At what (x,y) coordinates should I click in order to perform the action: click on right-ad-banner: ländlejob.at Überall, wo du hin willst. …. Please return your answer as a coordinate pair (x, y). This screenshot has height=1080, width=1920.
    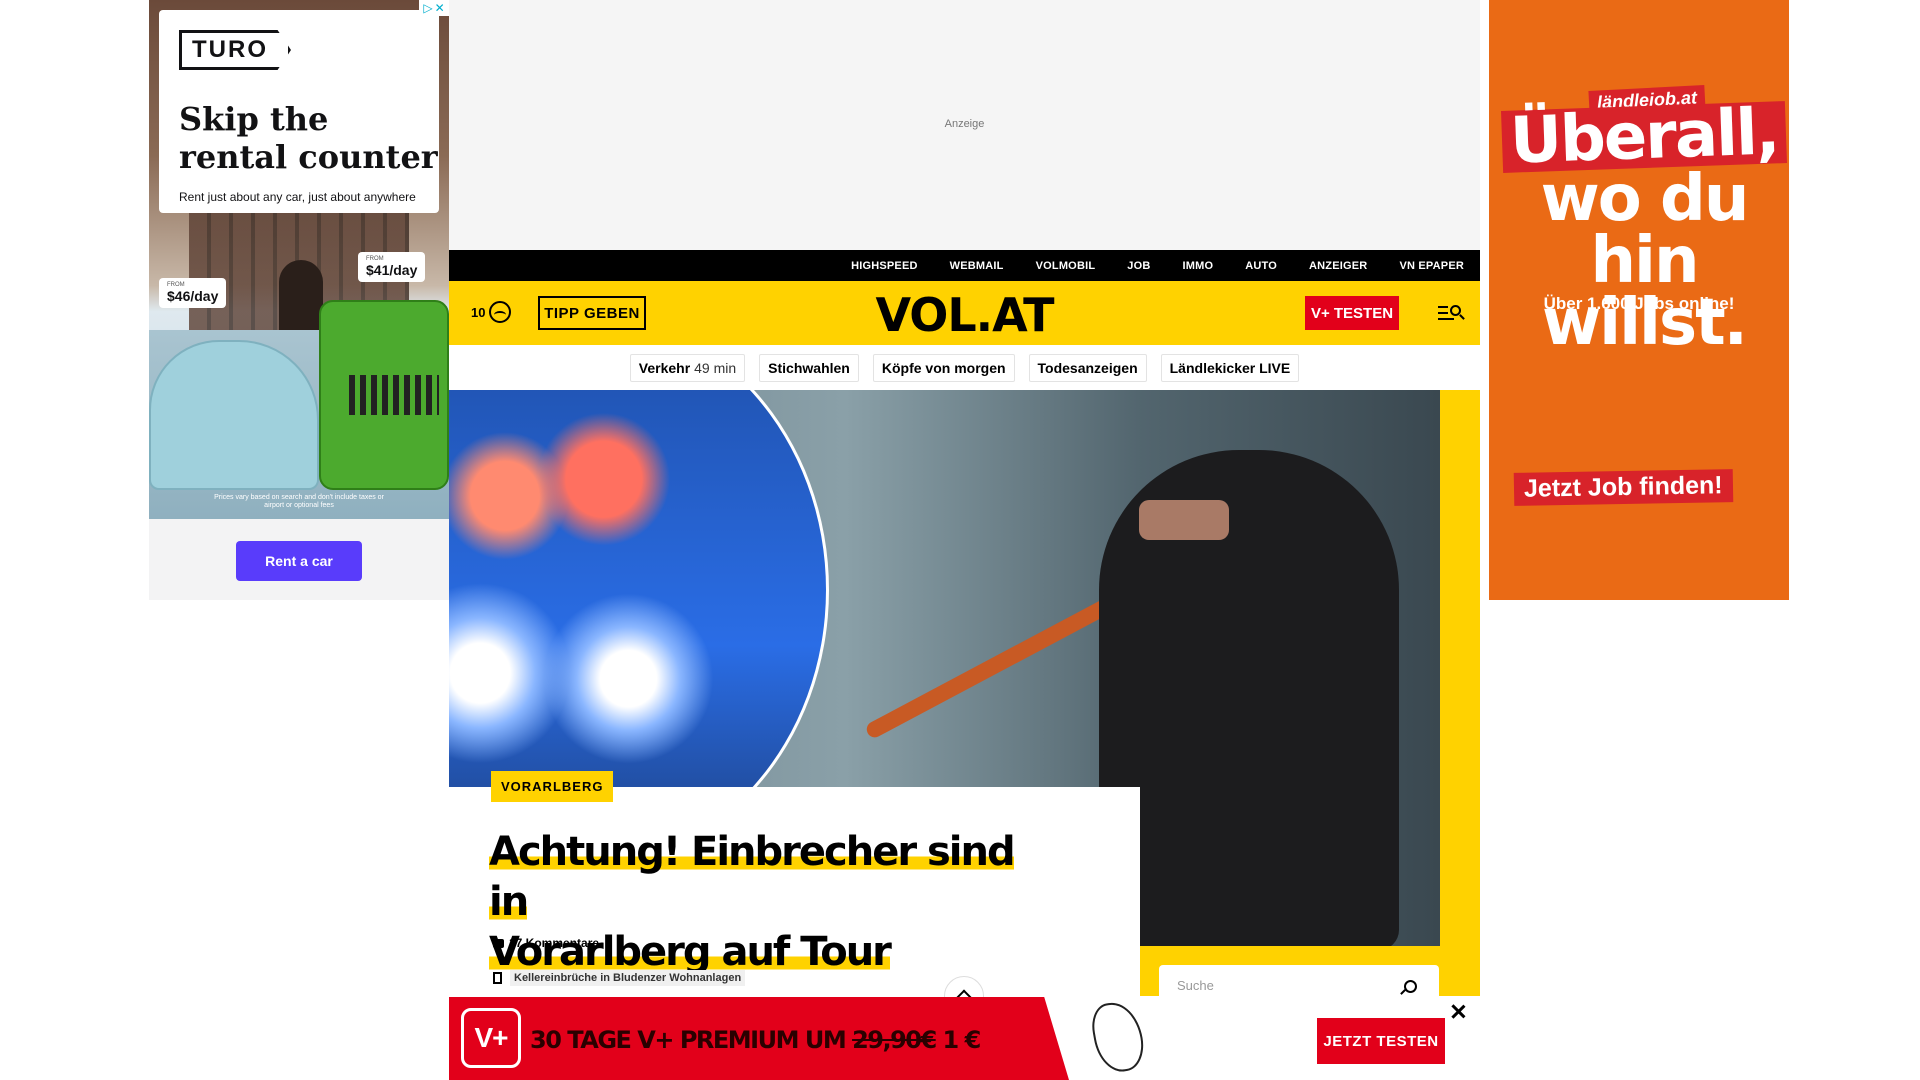
    Looking at the image, I should click on (1639, 300).